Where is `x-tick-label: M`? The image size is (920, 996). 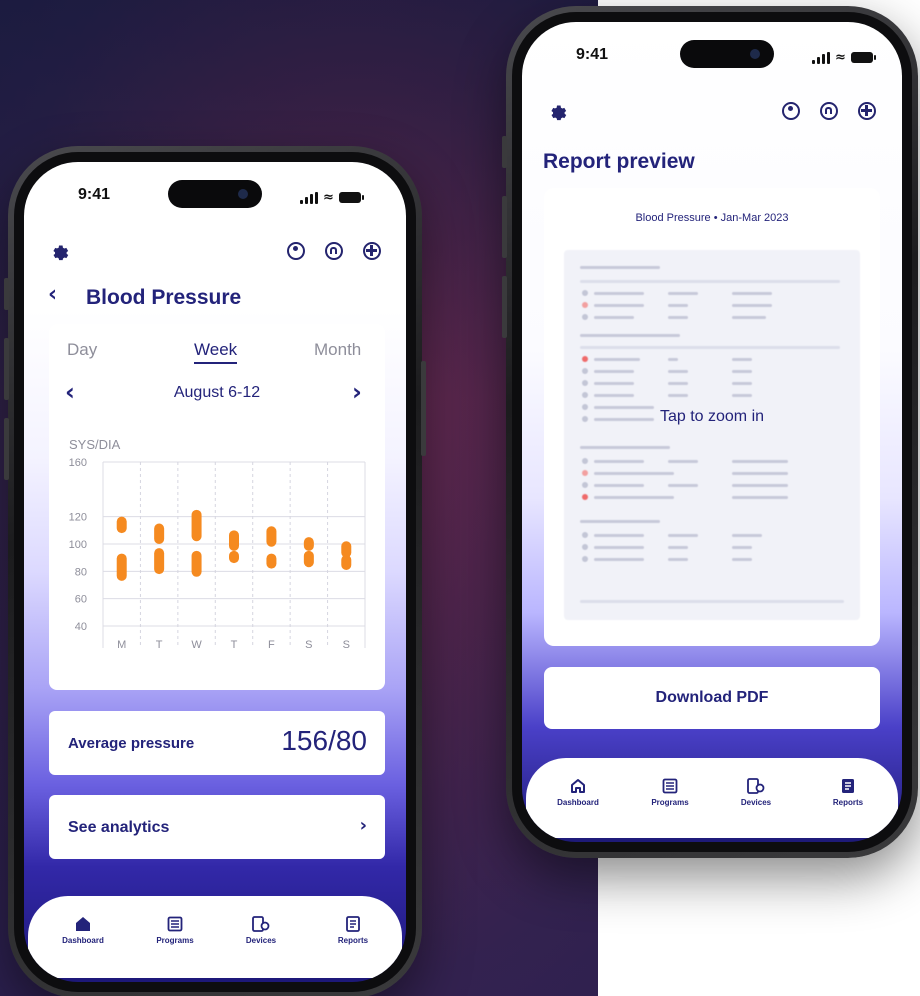 x-tick-label: M is located at coordinates (121, 645).